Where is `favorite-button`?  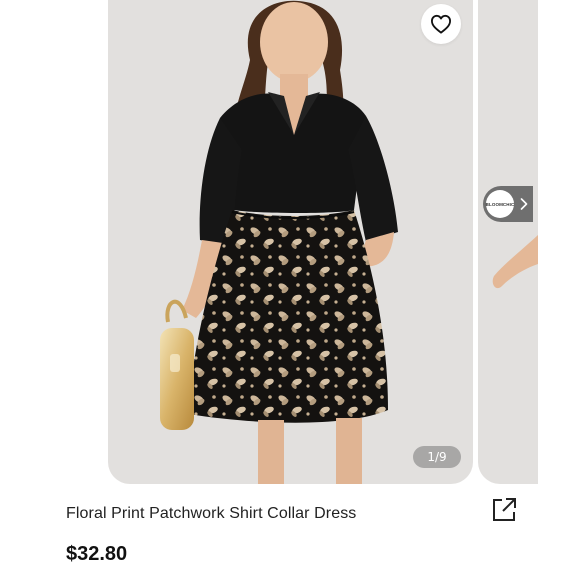 favorite-button is located at coordinates (441, 24).